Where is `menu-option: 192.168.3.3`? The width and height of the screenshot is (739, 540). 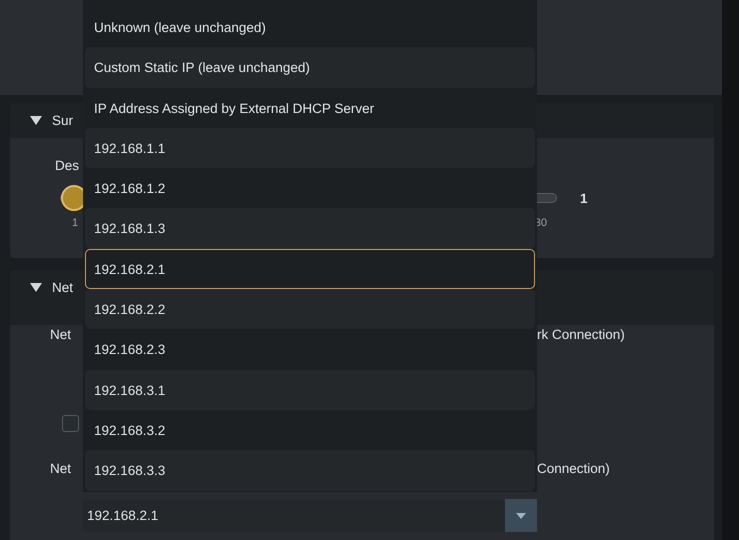
menu-option: 192.168.3.3 is located at coordinates (310, 470).